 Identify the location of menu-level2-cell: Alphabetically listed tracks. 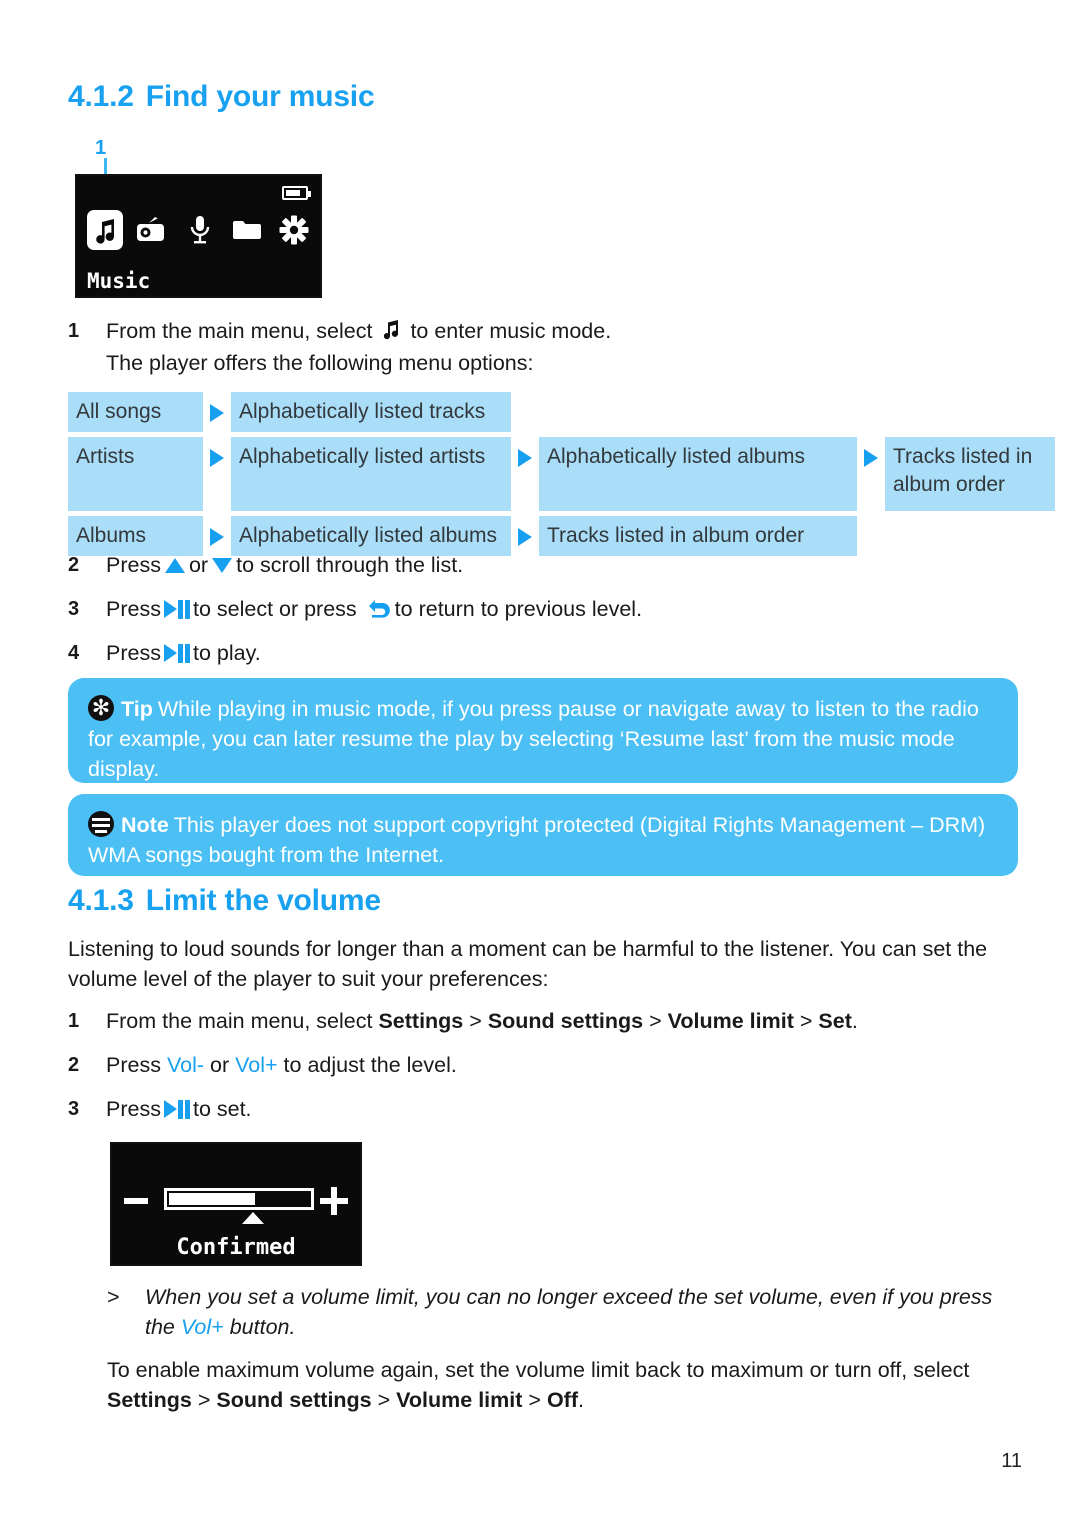
(371, 412).